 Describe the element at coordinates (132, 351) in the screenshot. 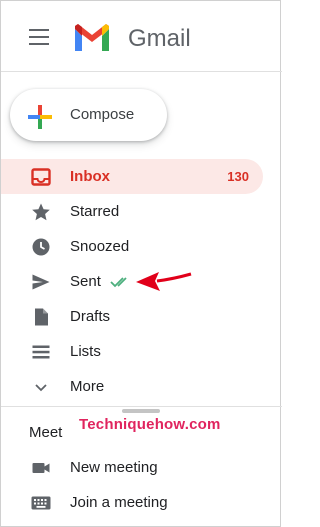

I see `sidebar-item-lists: Lists` at that location.